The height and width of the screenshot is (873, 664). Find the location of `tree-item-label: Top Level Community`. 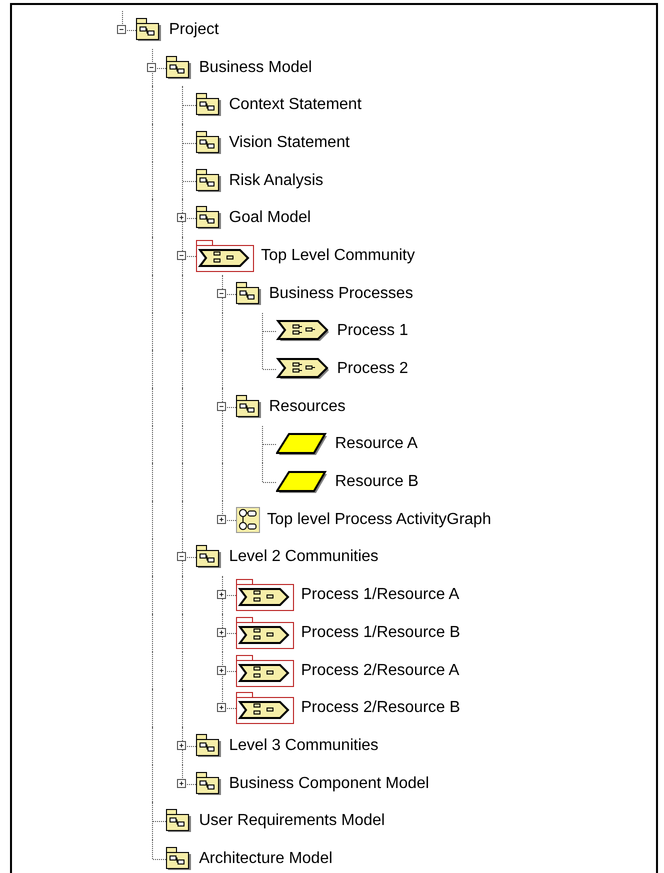

tree-item-label: Top Level Community is located at coordinates (338, 255).